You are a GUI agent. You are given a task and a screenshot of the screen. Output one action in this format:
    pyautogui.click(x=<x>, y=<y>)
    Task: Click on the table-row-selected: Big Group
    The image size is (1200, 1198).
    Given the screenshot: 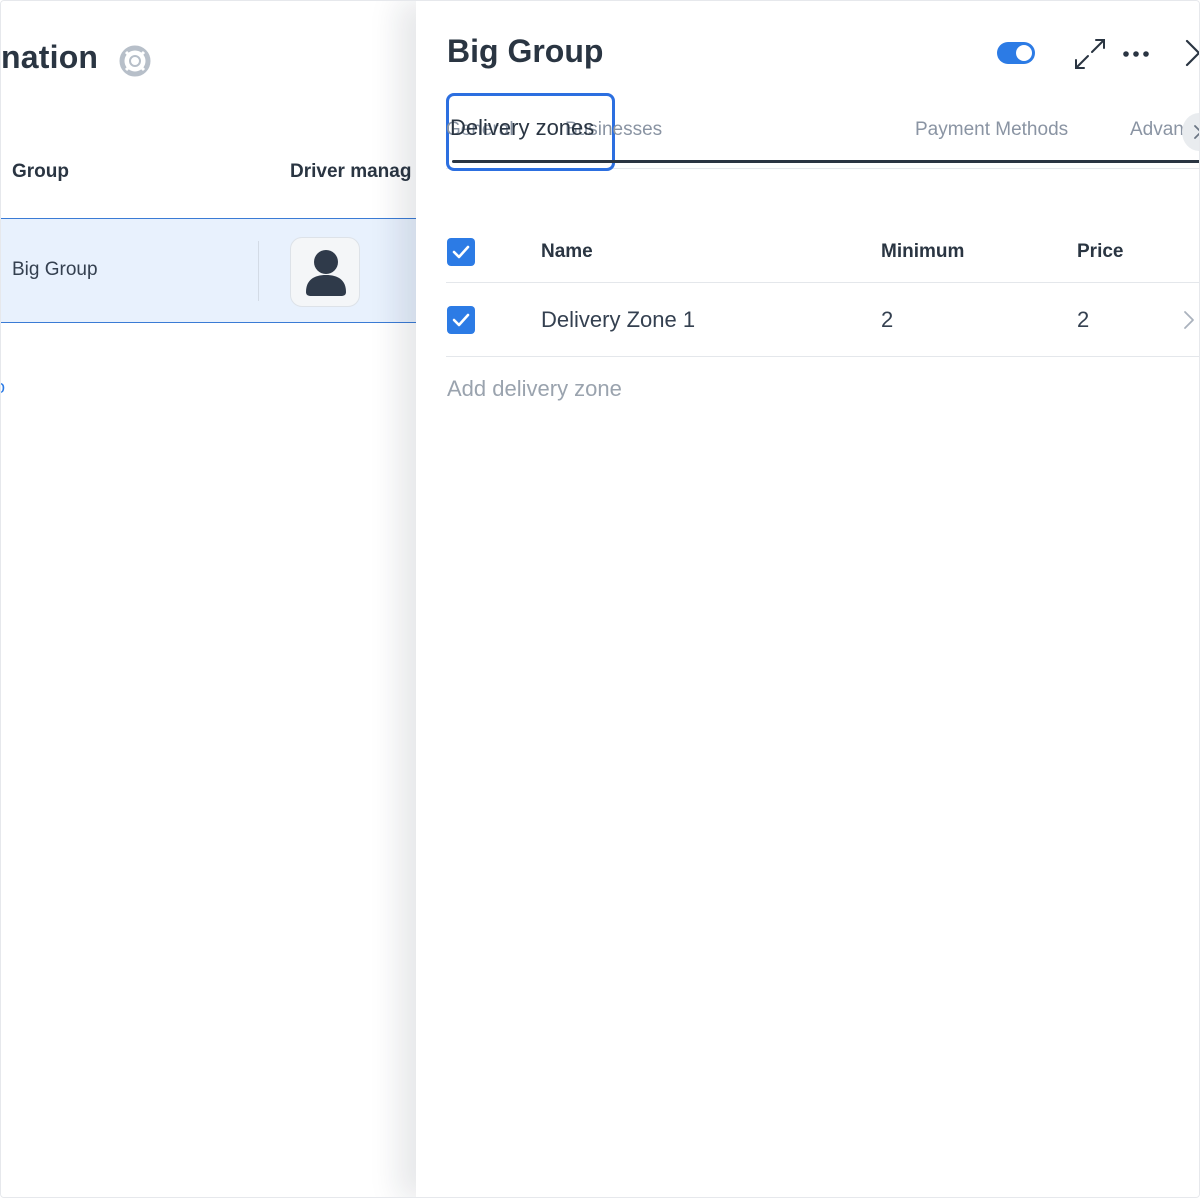 What is the action you would take?
    pyautogui.click(x=211, y=270)
    